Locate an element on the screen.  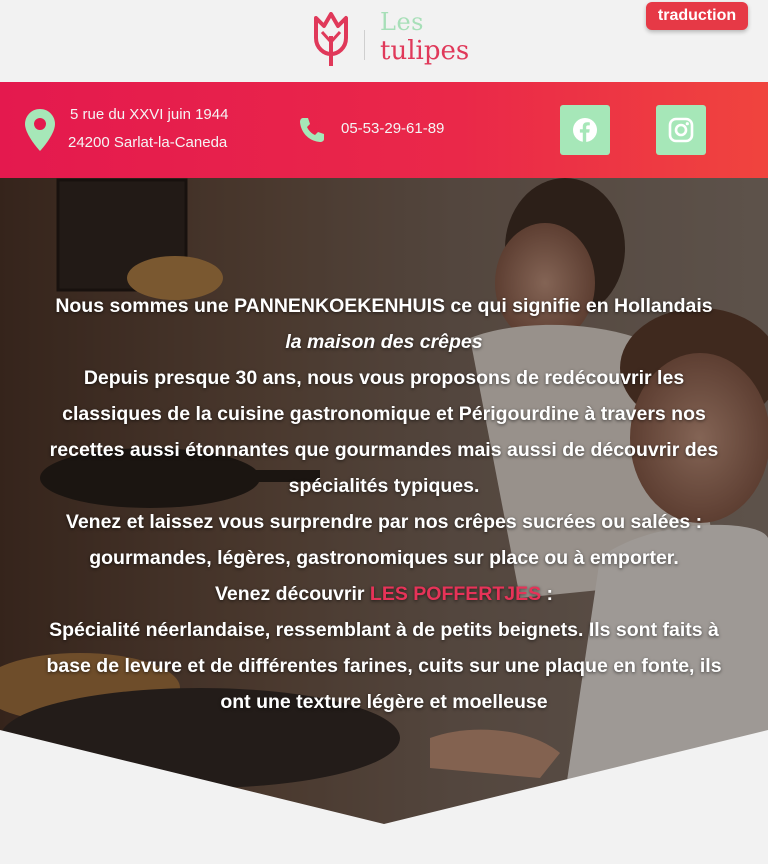
site-logo: Les tulipes is located at coordinates (390, 41).